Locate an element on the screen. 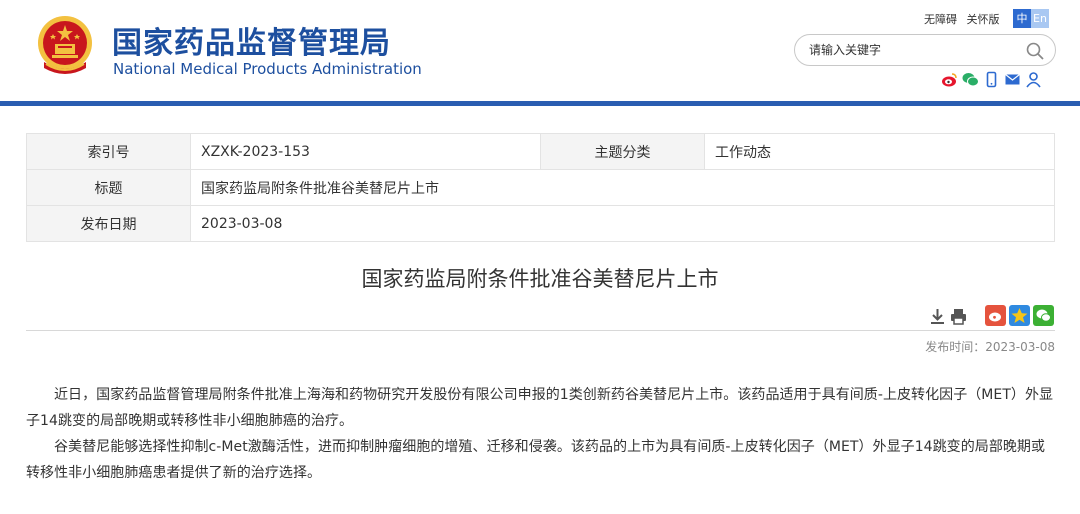  search-box is located at coordinates (925, 50).